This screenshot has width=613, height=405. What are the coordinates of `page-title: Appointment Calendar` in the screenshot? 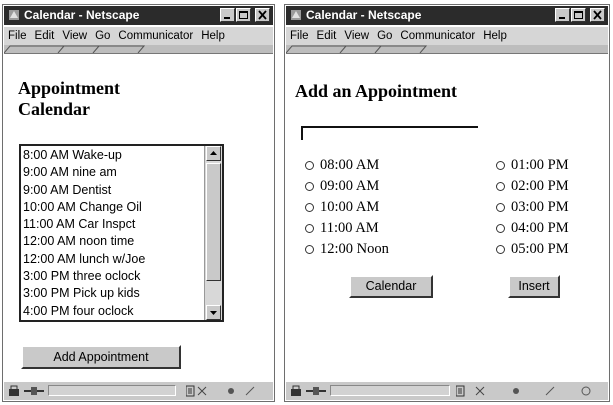 It's located at (69, 99).